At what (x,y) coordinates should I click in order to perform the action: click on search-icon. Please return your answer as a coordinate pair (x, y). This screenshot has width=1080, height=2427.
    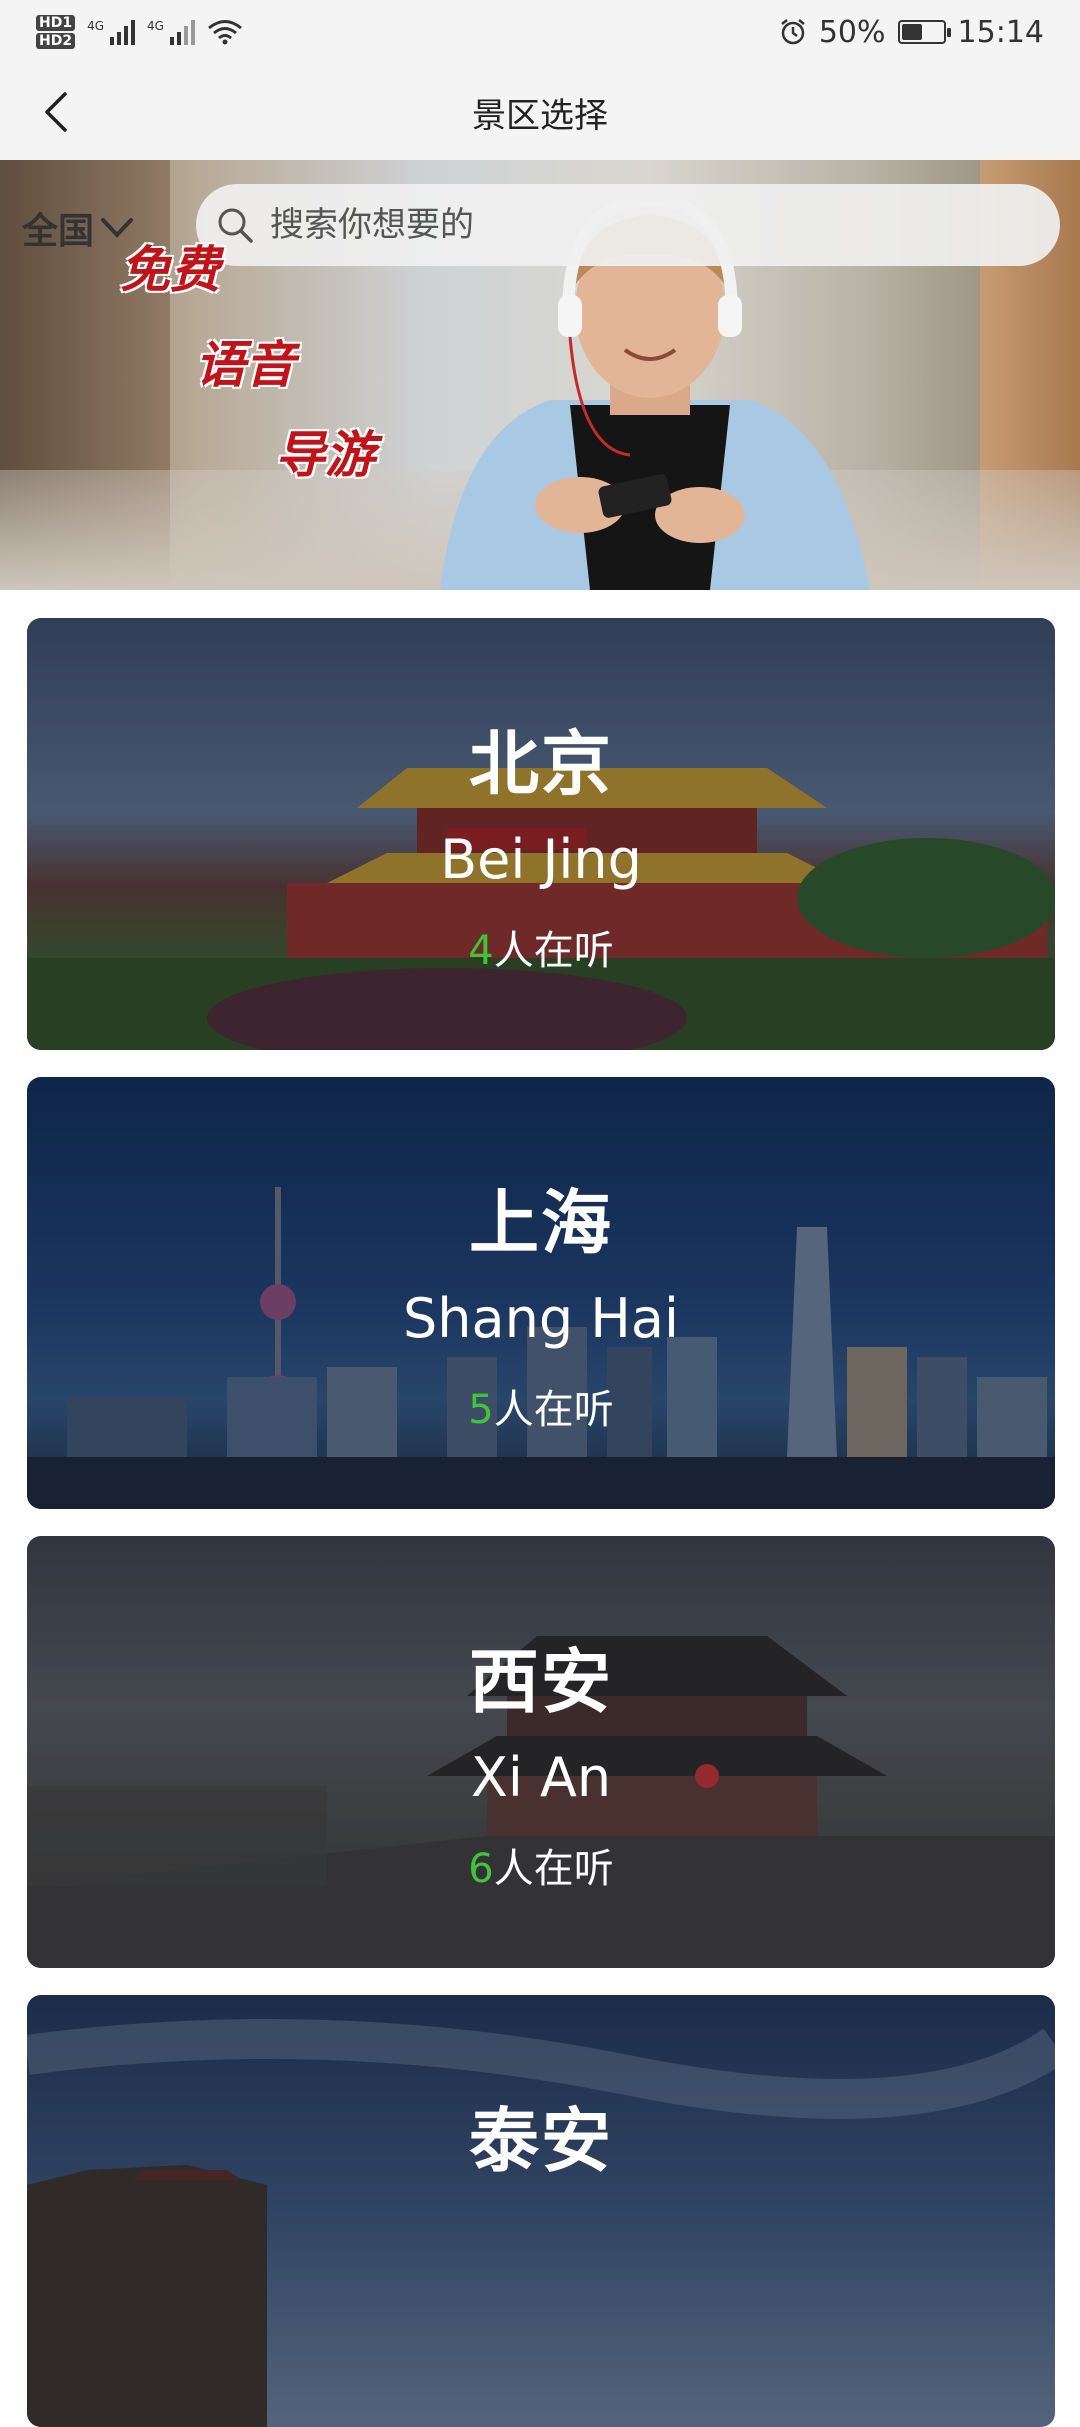
    Looking at the image, I should click on (235, 225).